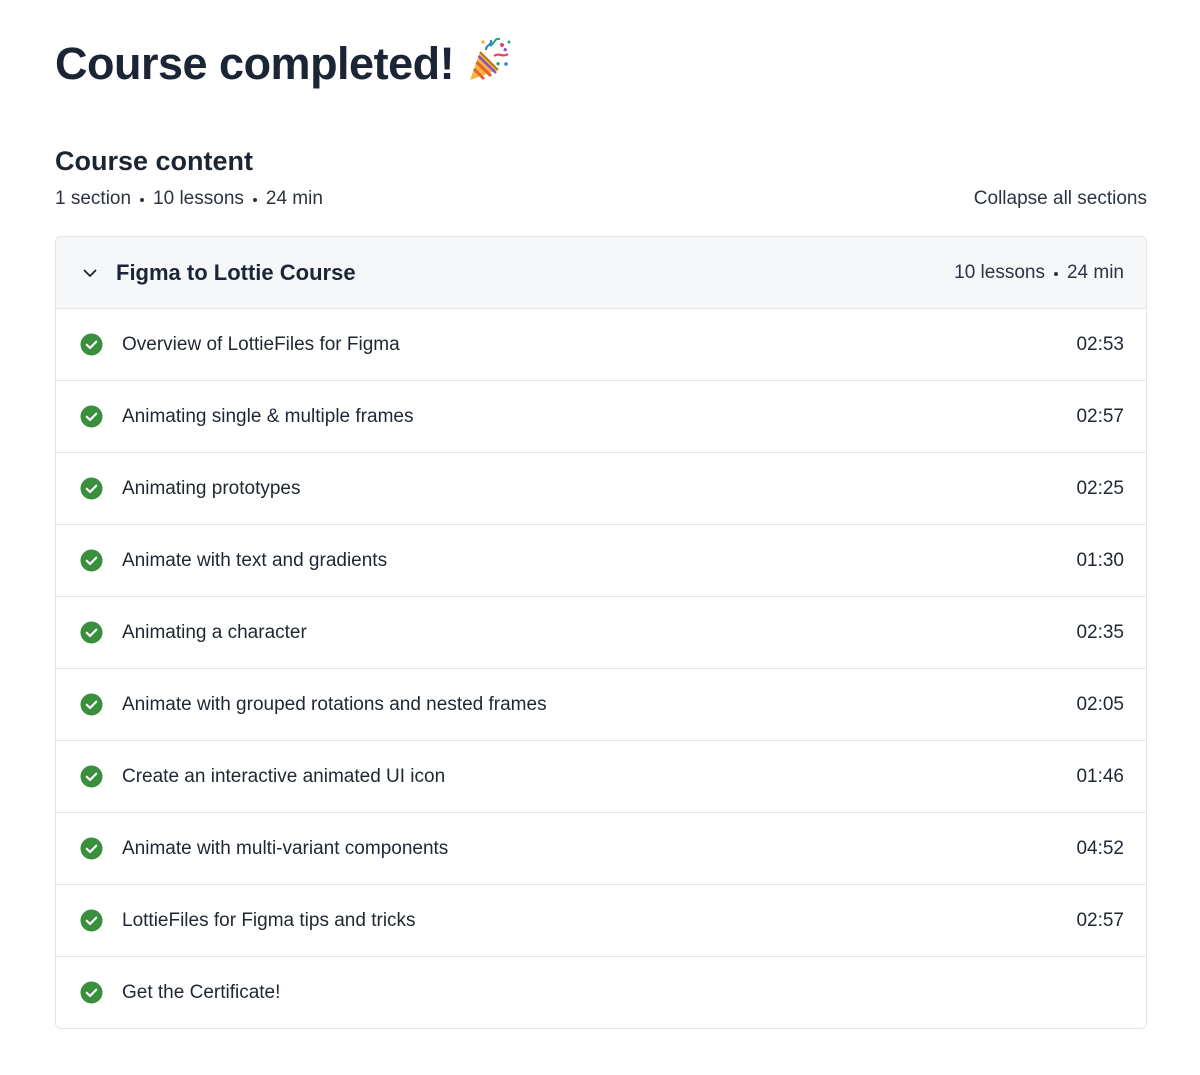 This screenshot has height=1075, width=1200. What do you see at coordinates (201, 992) in the screenshot?
I see `lesson-title: Get the Certificate!` at bounding box center [201, 992].